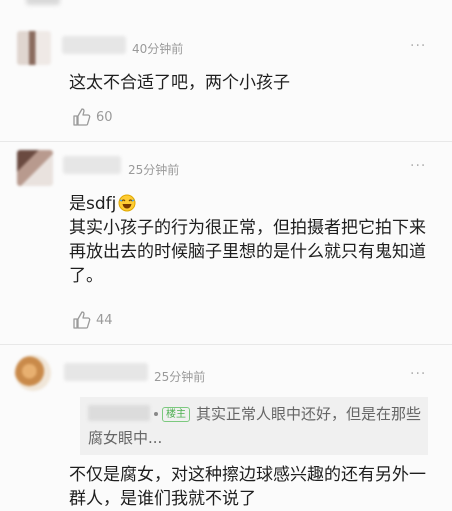  Describe the element at coordinates (119, 413) in the screenshot. I see `quoted-username-blurred` at that location.